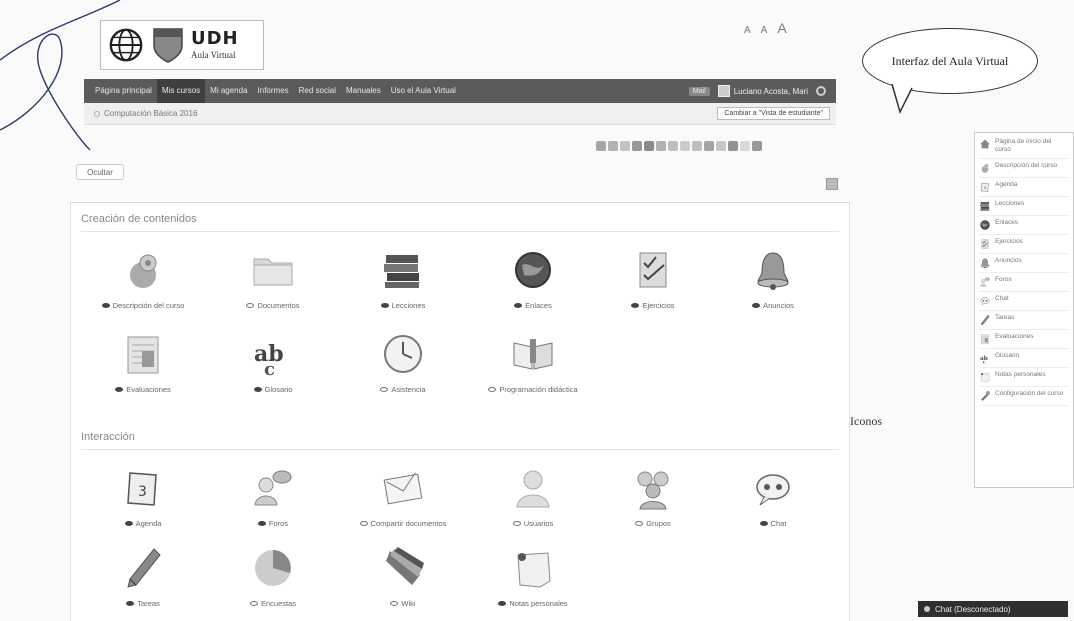 This screenshot has width=1074, height=621. Describe the element at coordinates (1024, 187) in the screenshot. I see `sidebar-item-calendar: 3 Agenda` at that location.